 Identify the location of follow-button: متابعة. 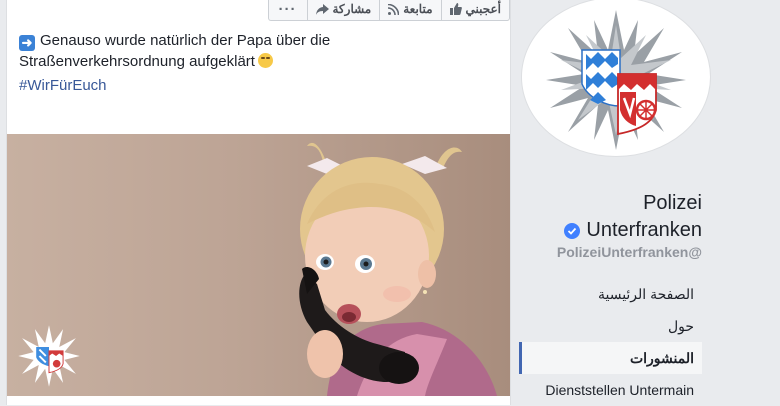
(409, 10).